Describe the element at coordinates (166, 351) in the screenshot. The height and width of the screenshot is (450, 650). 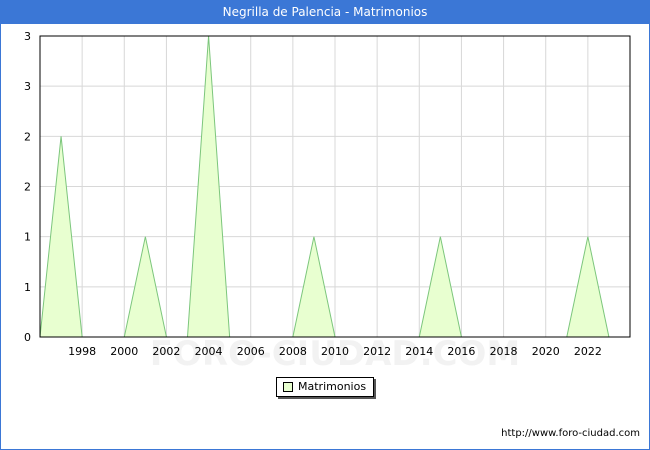
I see `x-tick-label: 2002` at that location.